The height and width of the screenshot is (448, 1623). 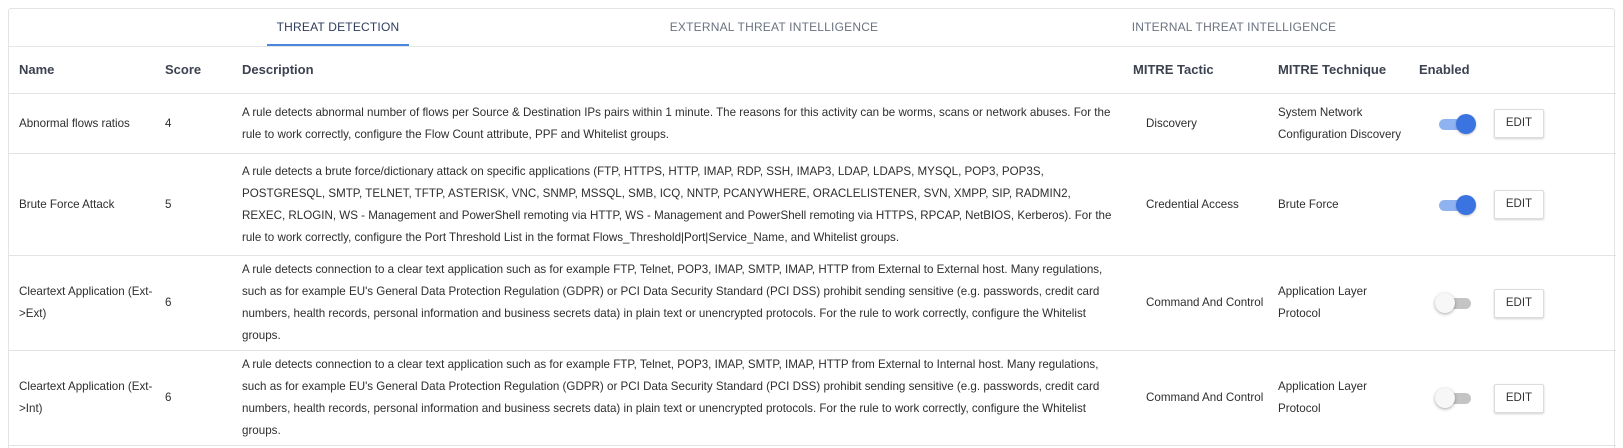 What do you see at coordinates (87, 303) in the screenshot?
I see `rule-name: Cleartext Application (Ext->Ext)` at bounding box center [87, 303].